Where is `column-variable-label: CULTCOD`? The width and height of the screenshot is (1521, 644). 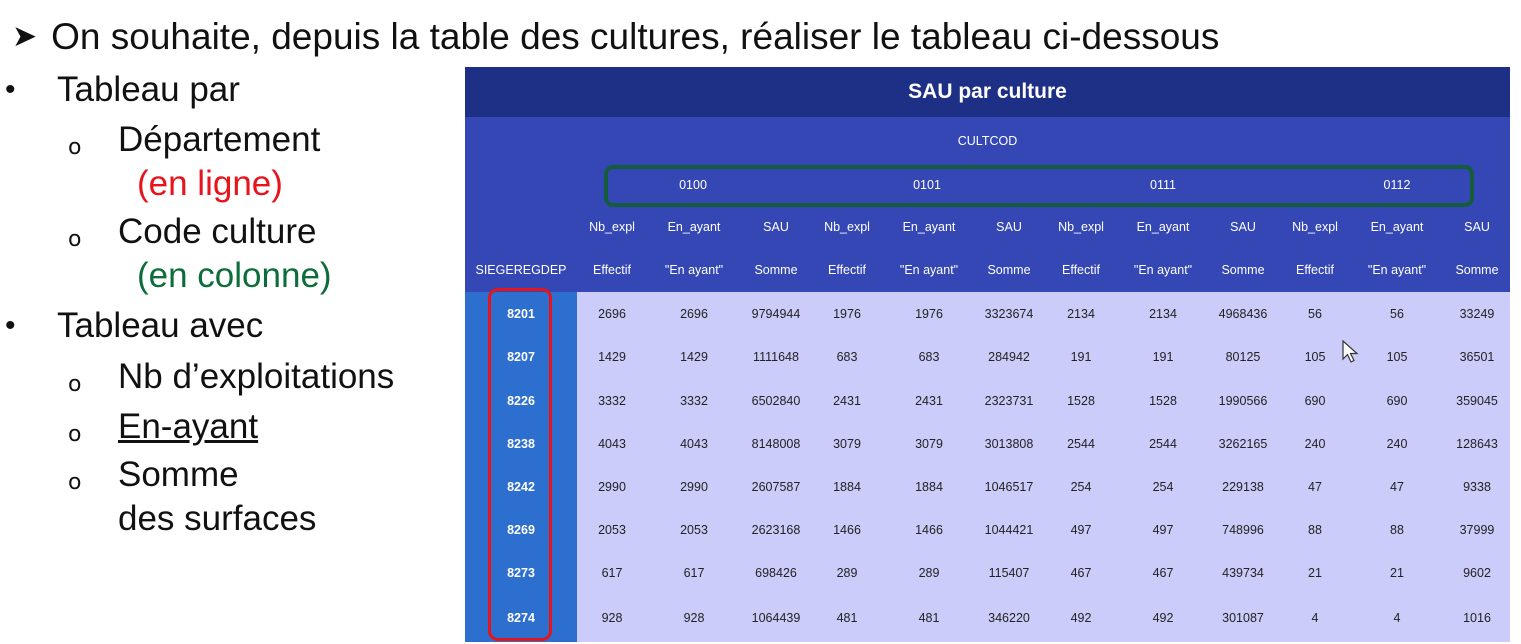
column-variable-label: CULTCOD is located at coordinates (987, 141).